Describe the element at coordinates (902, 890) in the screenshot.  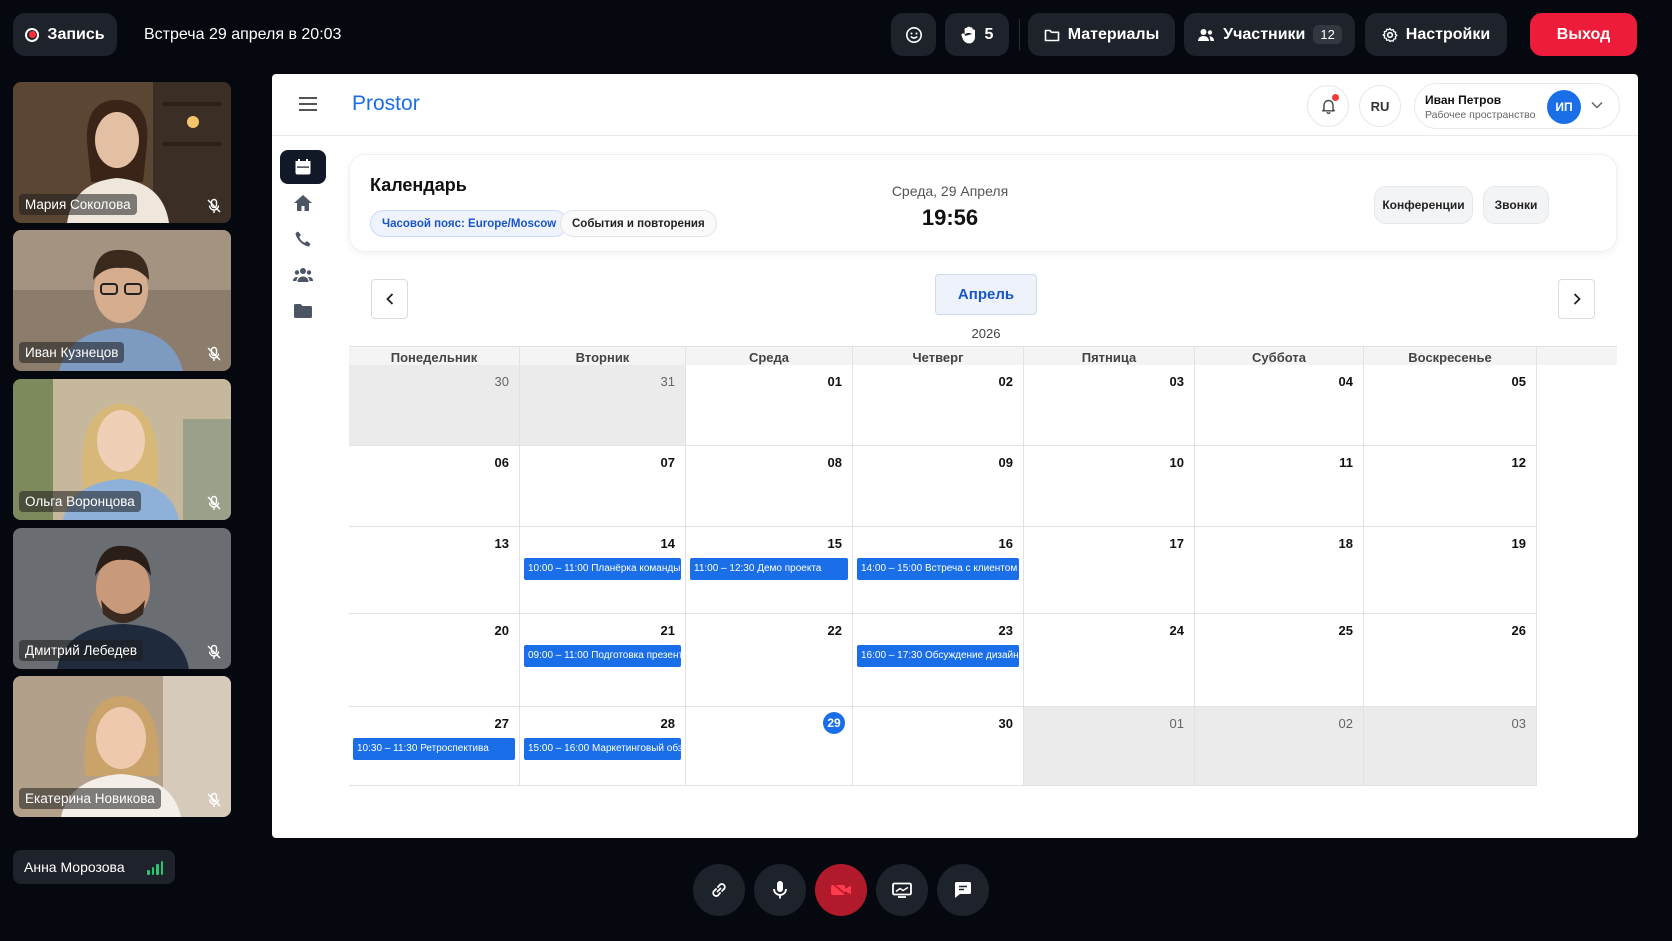
I see `screen-share-button` at that location.